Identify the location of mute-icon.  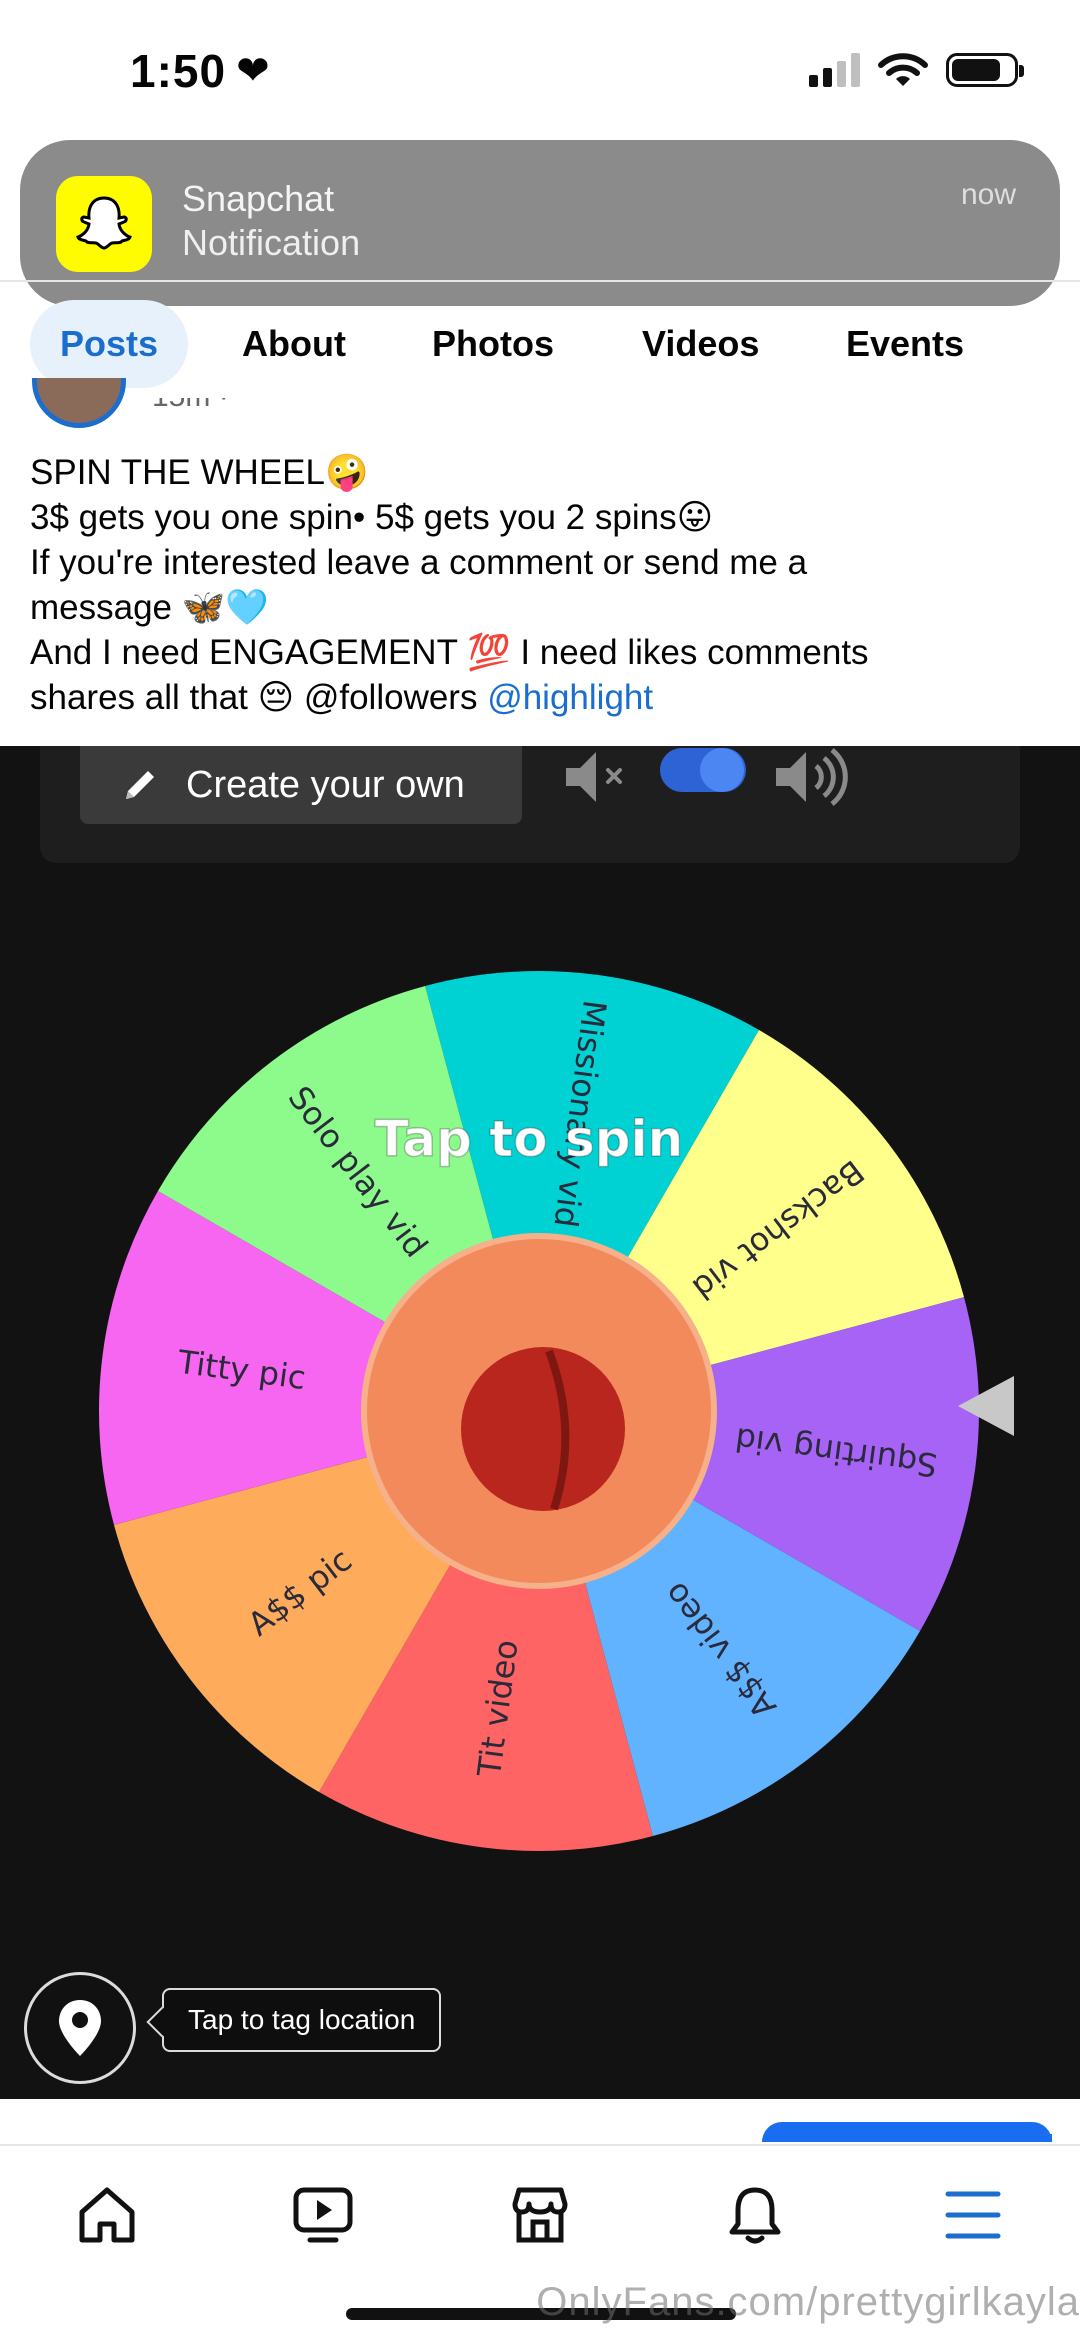
(600, 776).